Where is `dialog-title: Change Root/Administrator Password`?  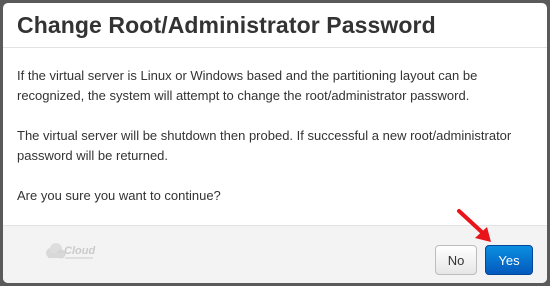 dialog-title: Change Root/Administrator Password is located at coordinates (226, 25).